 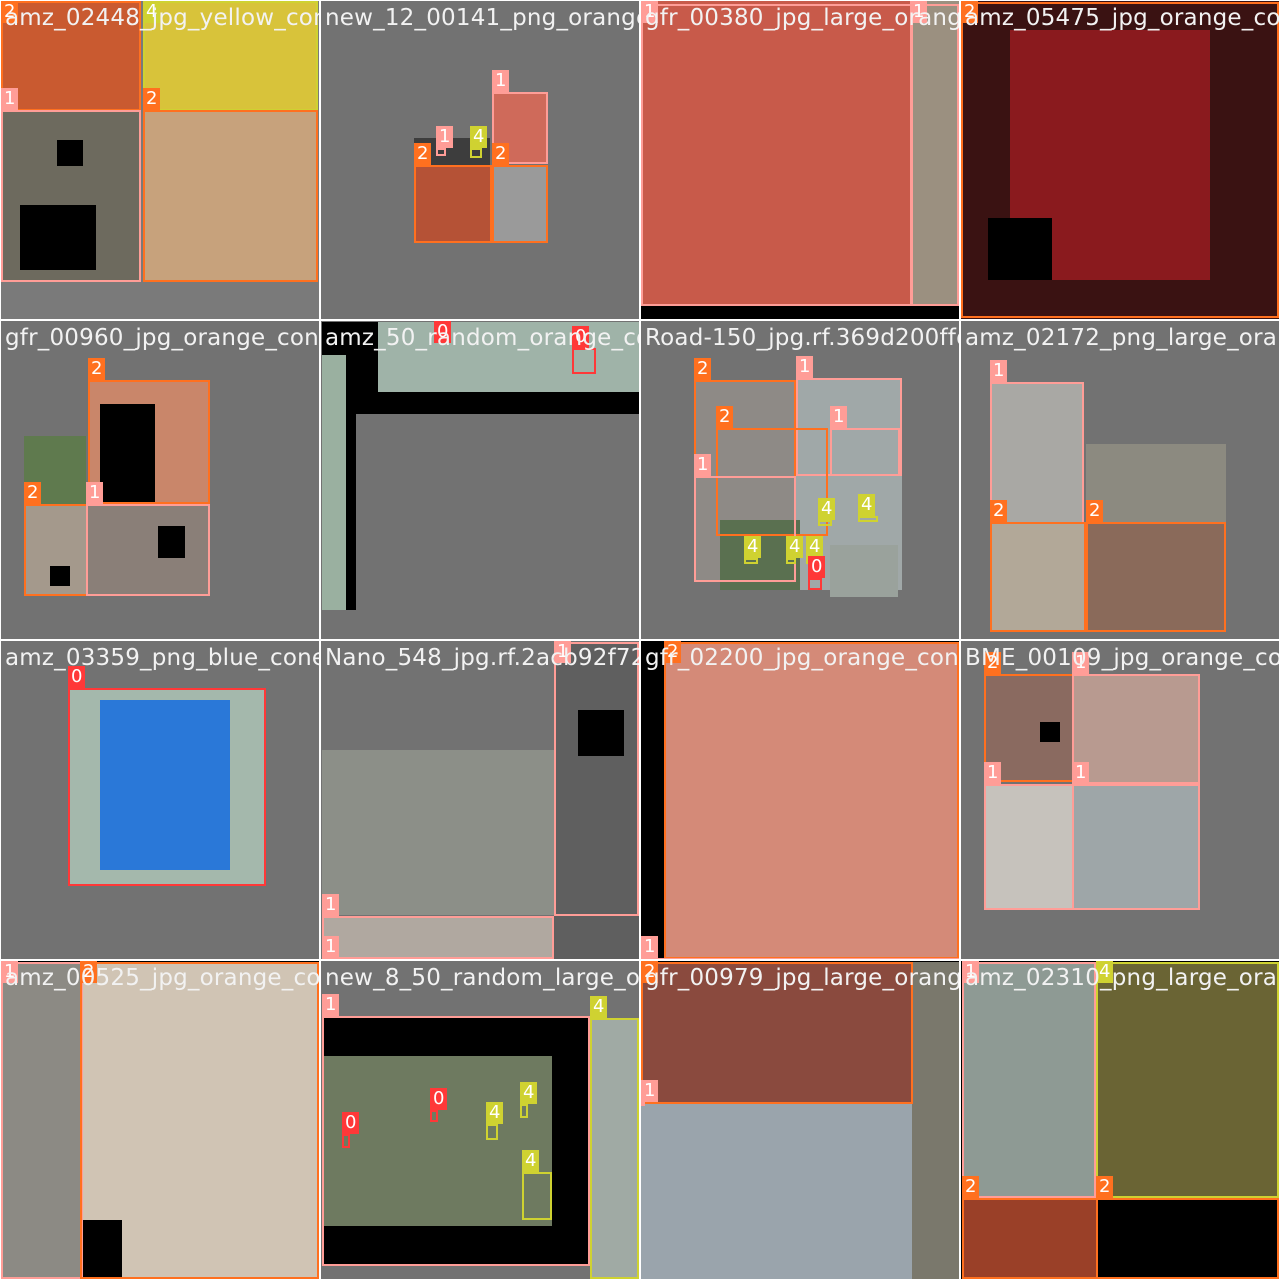 I want to click on mosaic-tile: 1 2 2 amz_02172_png_large_orange_cone, so click(x=1120, y=480).